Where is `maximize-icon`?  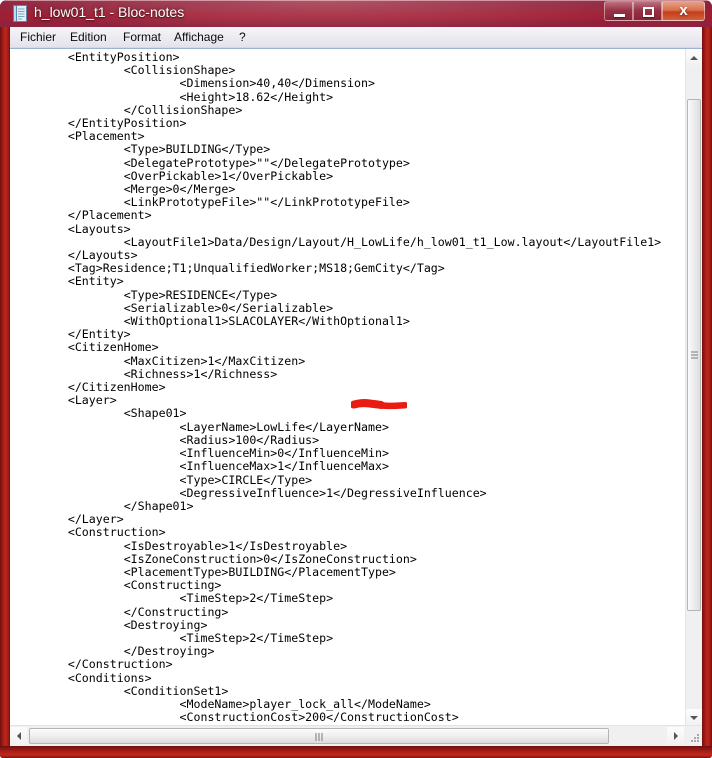 maximize-icon is located at coordinates (648, 12).